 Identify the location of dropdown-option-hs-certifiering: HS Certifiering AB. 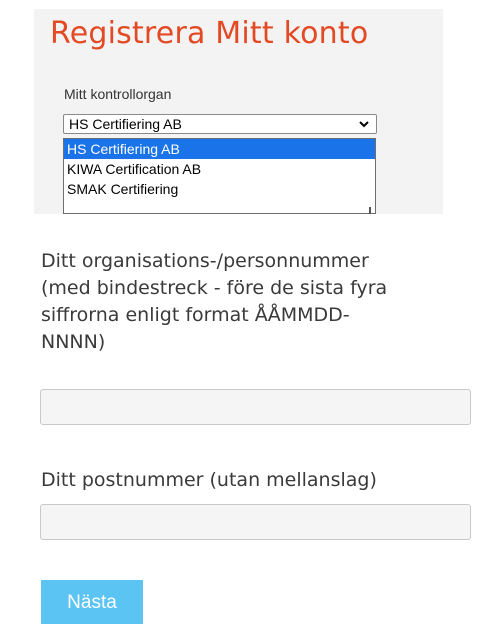
(219, 149).